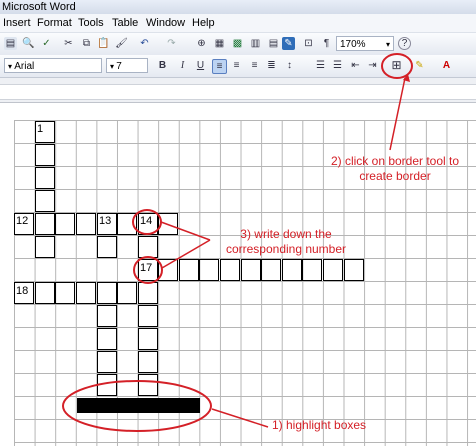 Image resolution: width=476 pixels, height=446 pixels. What do you see at coordinates (286, 249) in the screenshot?
I see `annotation-text: corresponding number` at bounding box center [286, 249].